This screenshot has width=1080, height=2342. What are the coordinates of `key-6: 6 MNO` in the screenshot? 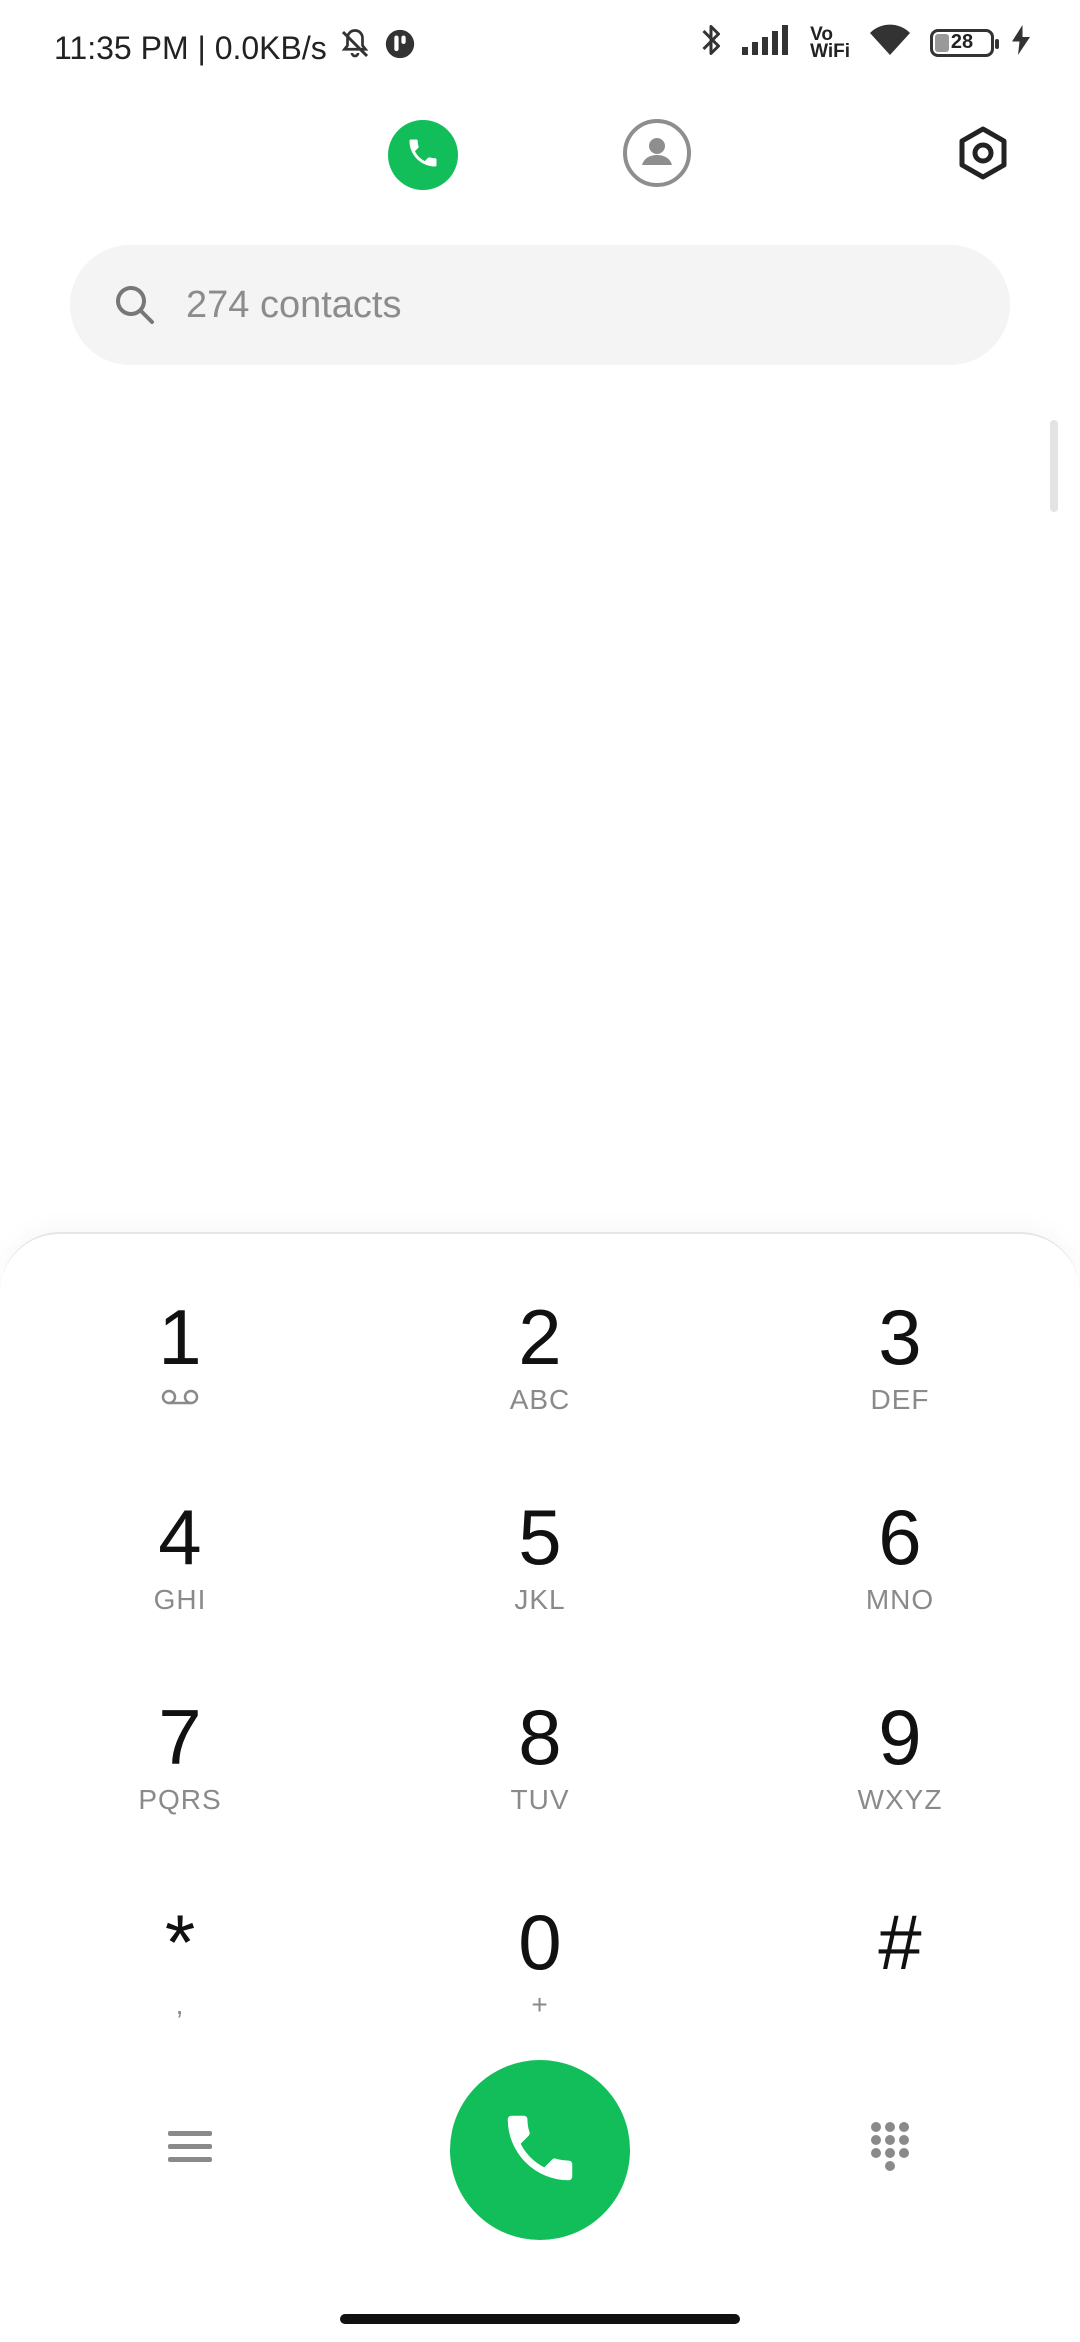 It's located at (900, 1574).